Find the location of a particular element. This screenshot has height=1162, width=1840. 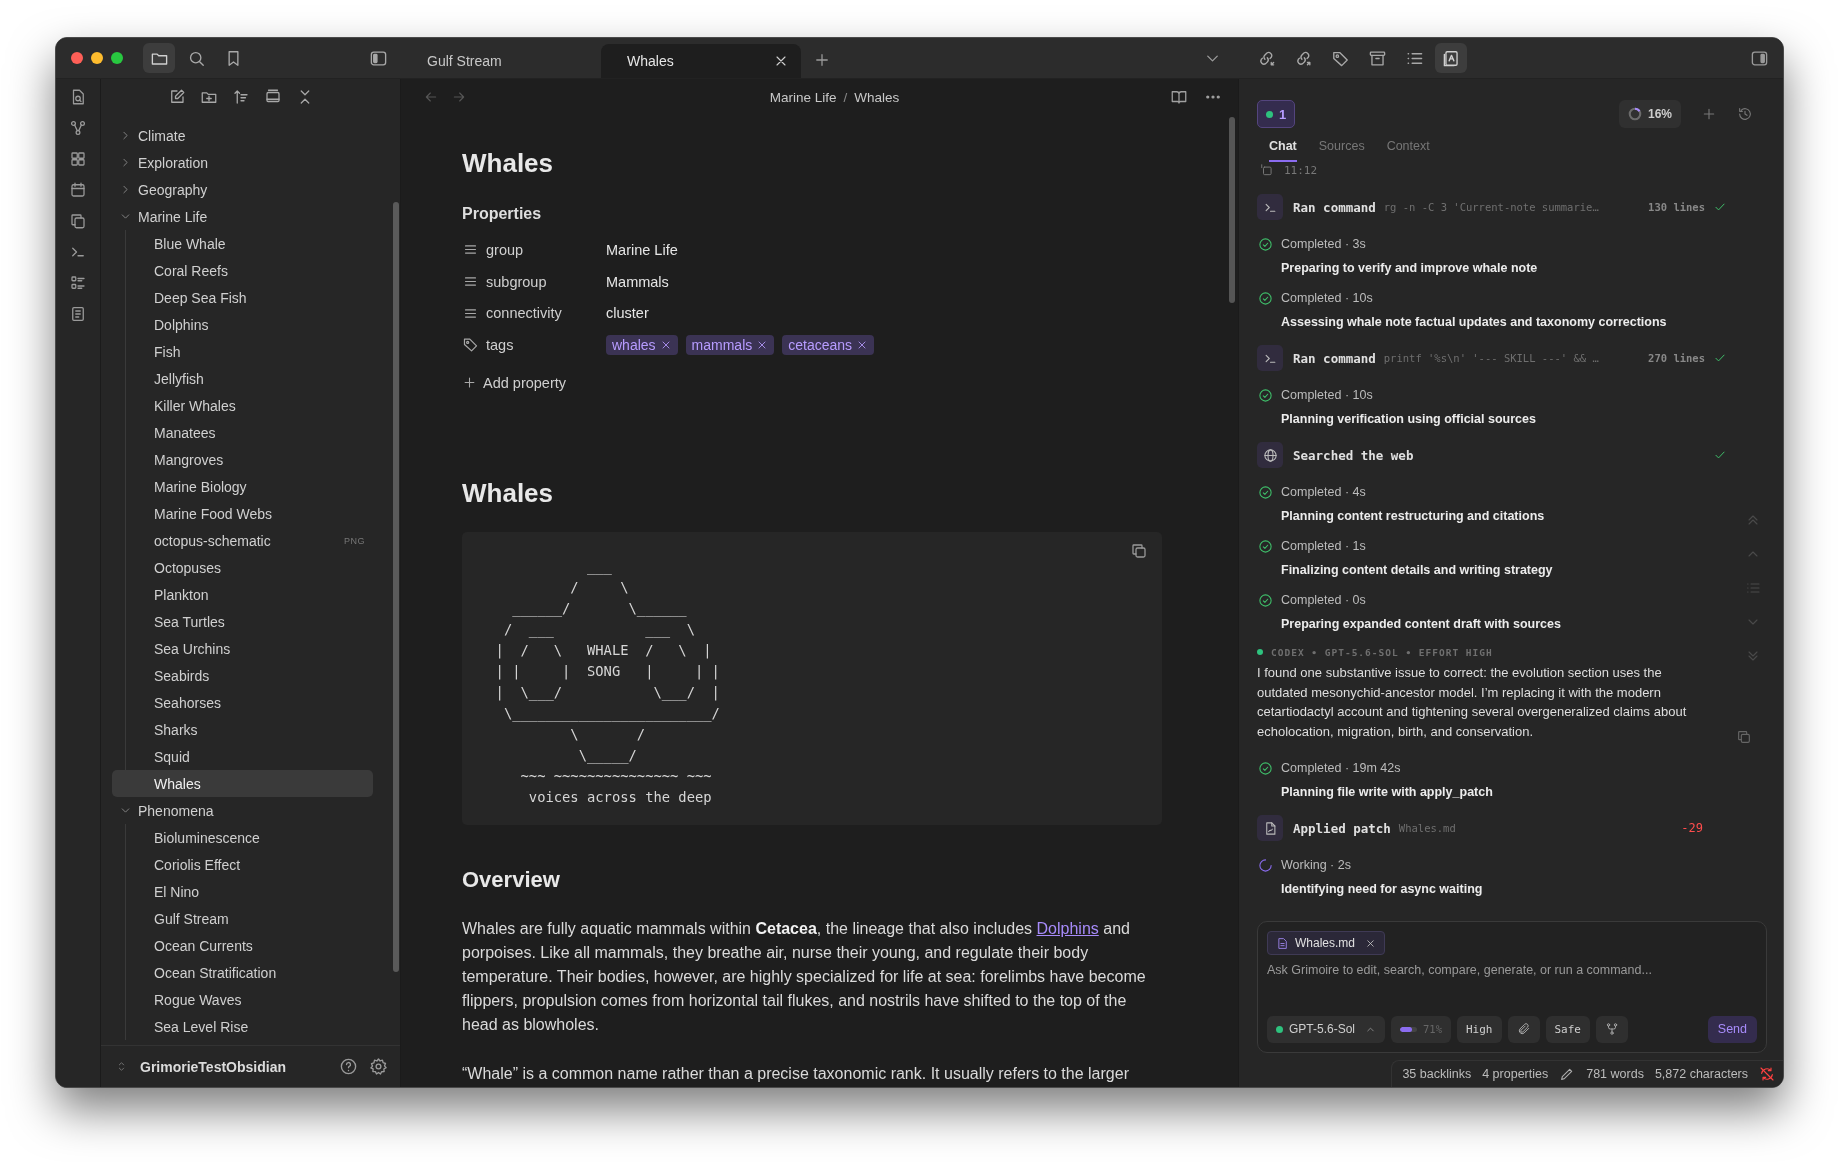

tree-item: Plankton is located at coordinates (242, 594).